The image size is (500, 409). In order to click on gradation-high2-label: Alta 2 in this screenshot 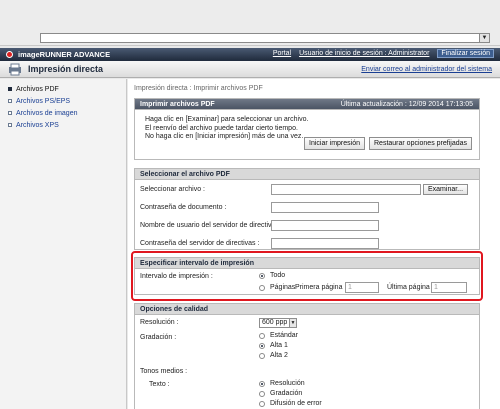, I will do `click(279, 355)`.